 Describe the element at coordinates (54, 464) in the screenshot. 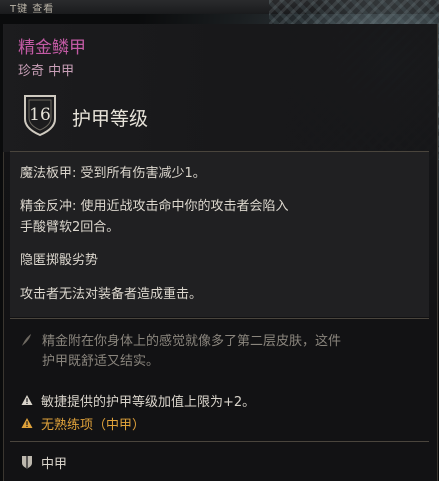

I see `armor-type-label: 中甲` at that location.